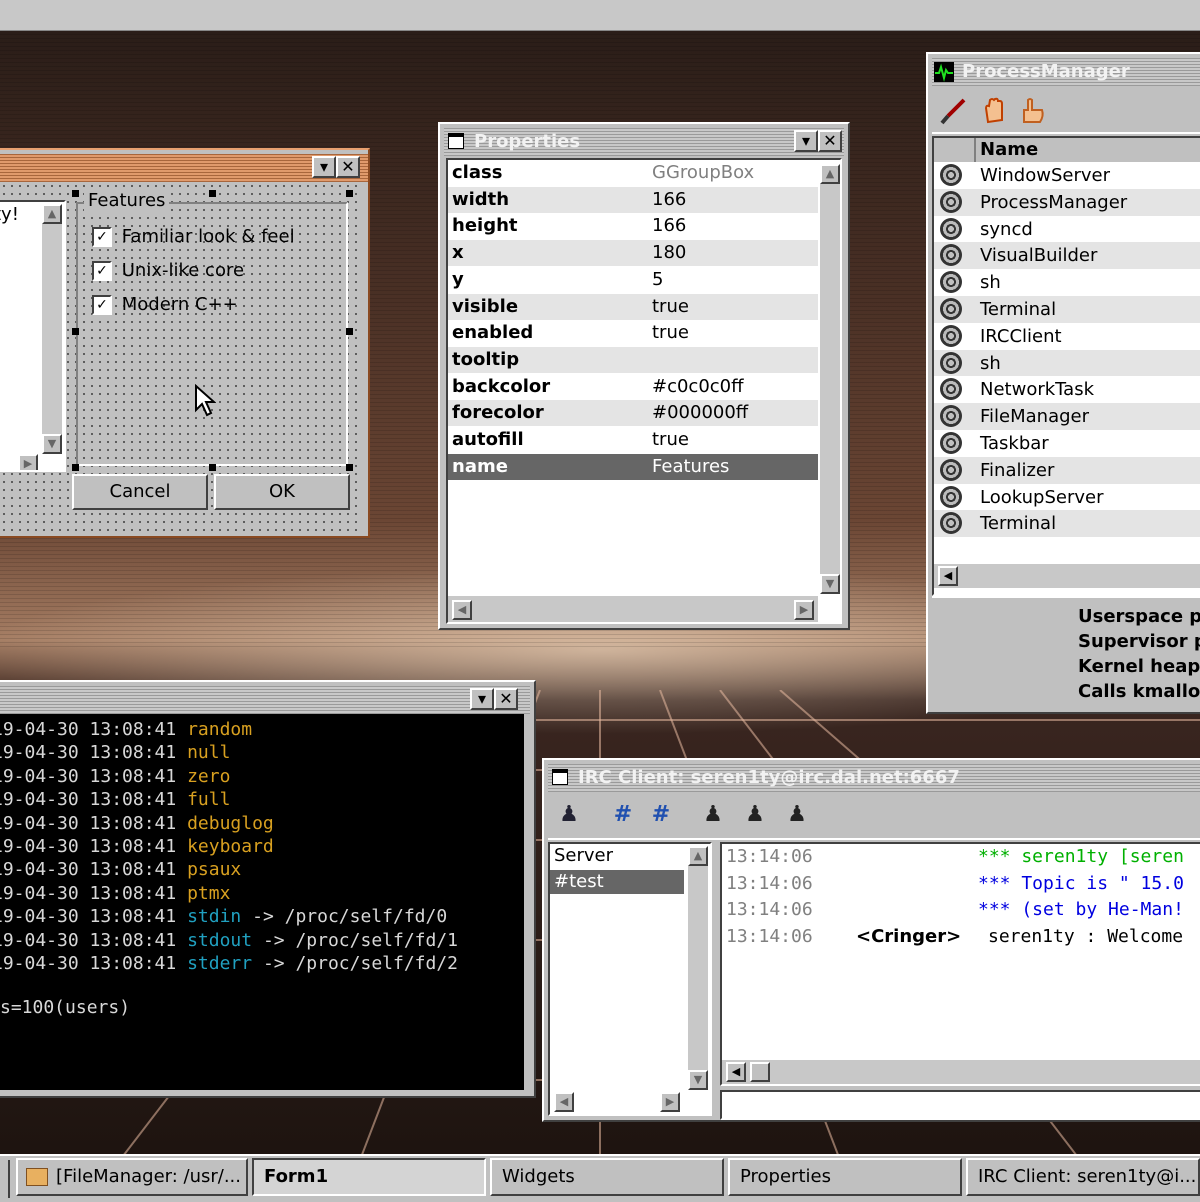 The width and height of the screenshot is (1200, 1202). What do you see at coordinates (633, 173) in the screenshot?
I see `property-row: class GGroupBox` at bounding box center [633, 173].